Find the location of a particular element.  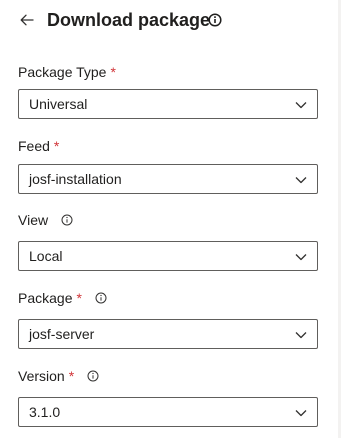

back-button is located at coordinates (27, 20).